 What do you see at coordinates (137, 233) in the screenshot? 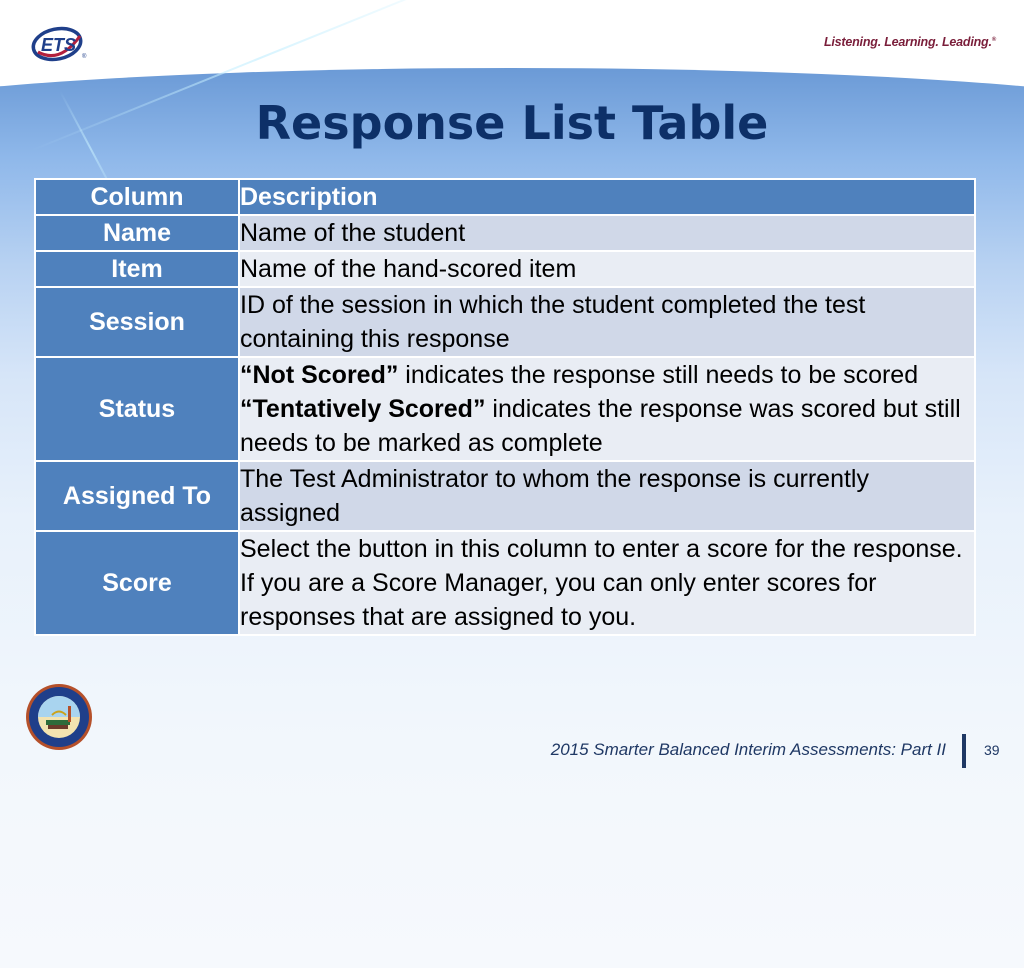
I see `row-column-name: Name` at bounding box center [137, 233].